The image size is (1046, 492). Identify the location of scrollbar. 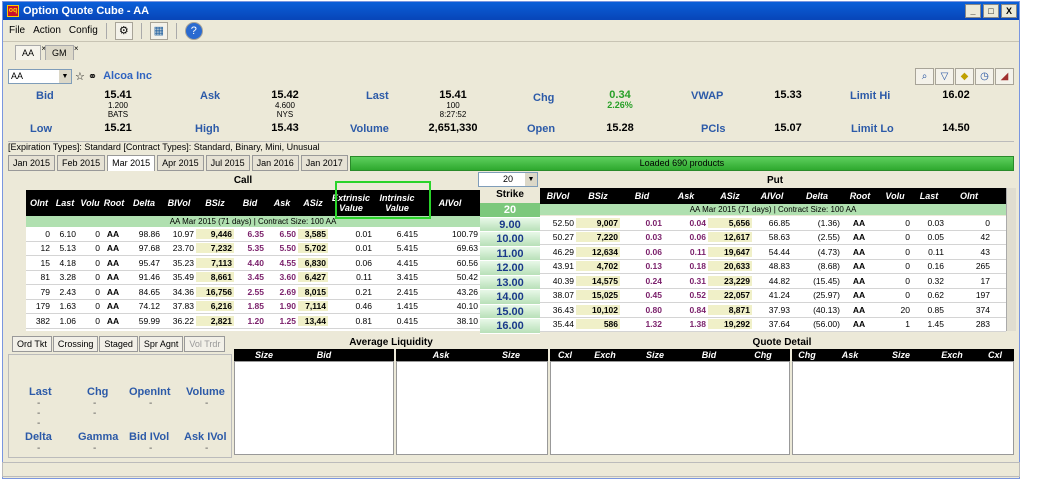
(1011, 259).